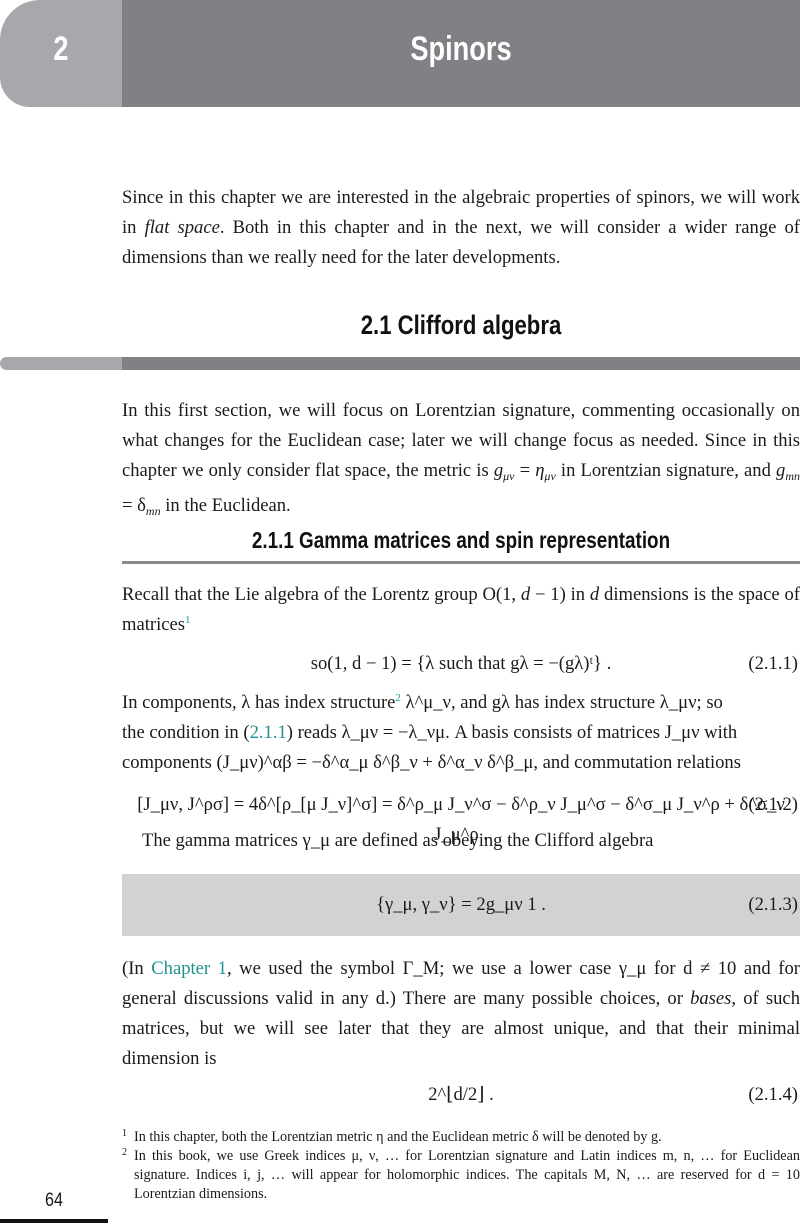  What do you see at coordinates (61, 363) in the screenshot?
I see `section-rule-left` at bounding box center [61, 363].